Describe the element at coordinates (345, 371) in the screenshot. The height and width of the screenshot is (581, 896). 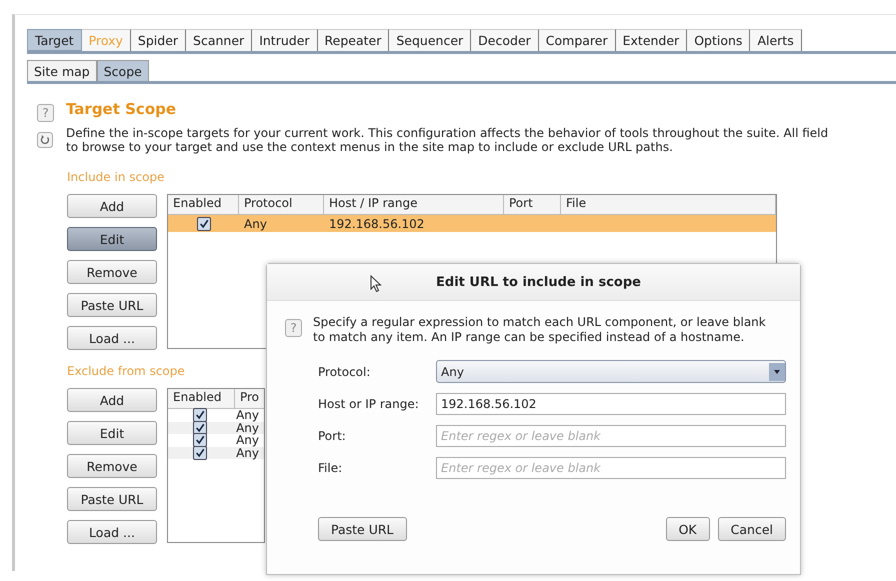
I see `field-label: Protocol:` at that location.